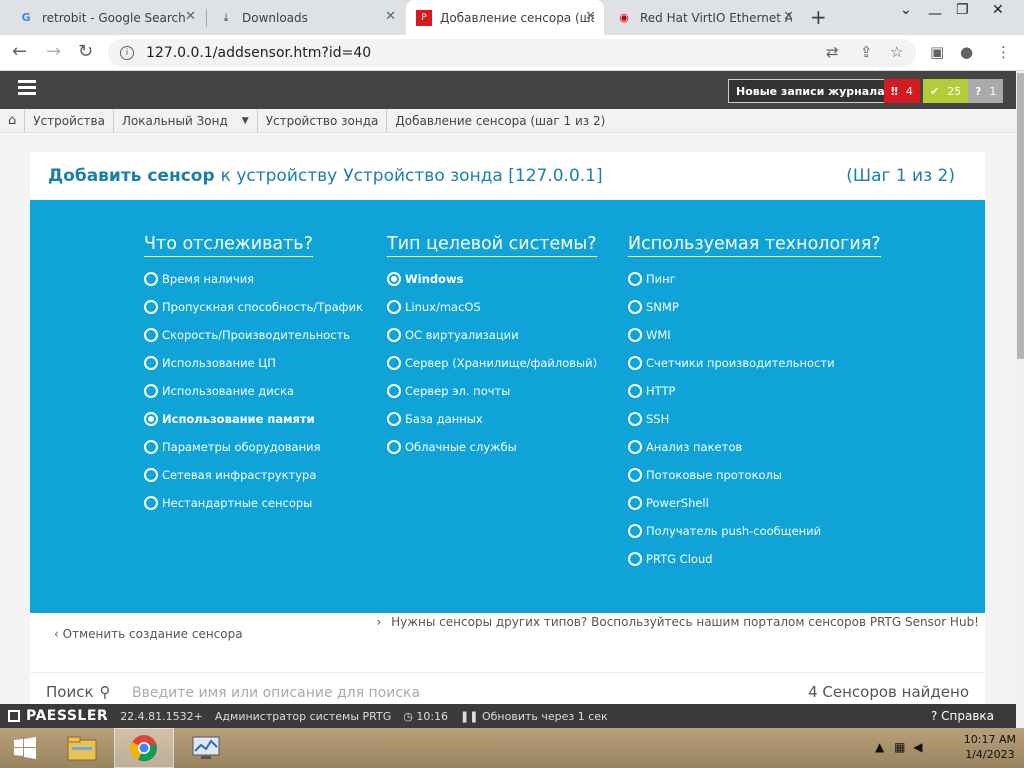 The width and height of the screenshot is (1024, 768). Describe the element at coordinates (754, 391) in the screenshot. I see `option-tech: HTTP` at that location.